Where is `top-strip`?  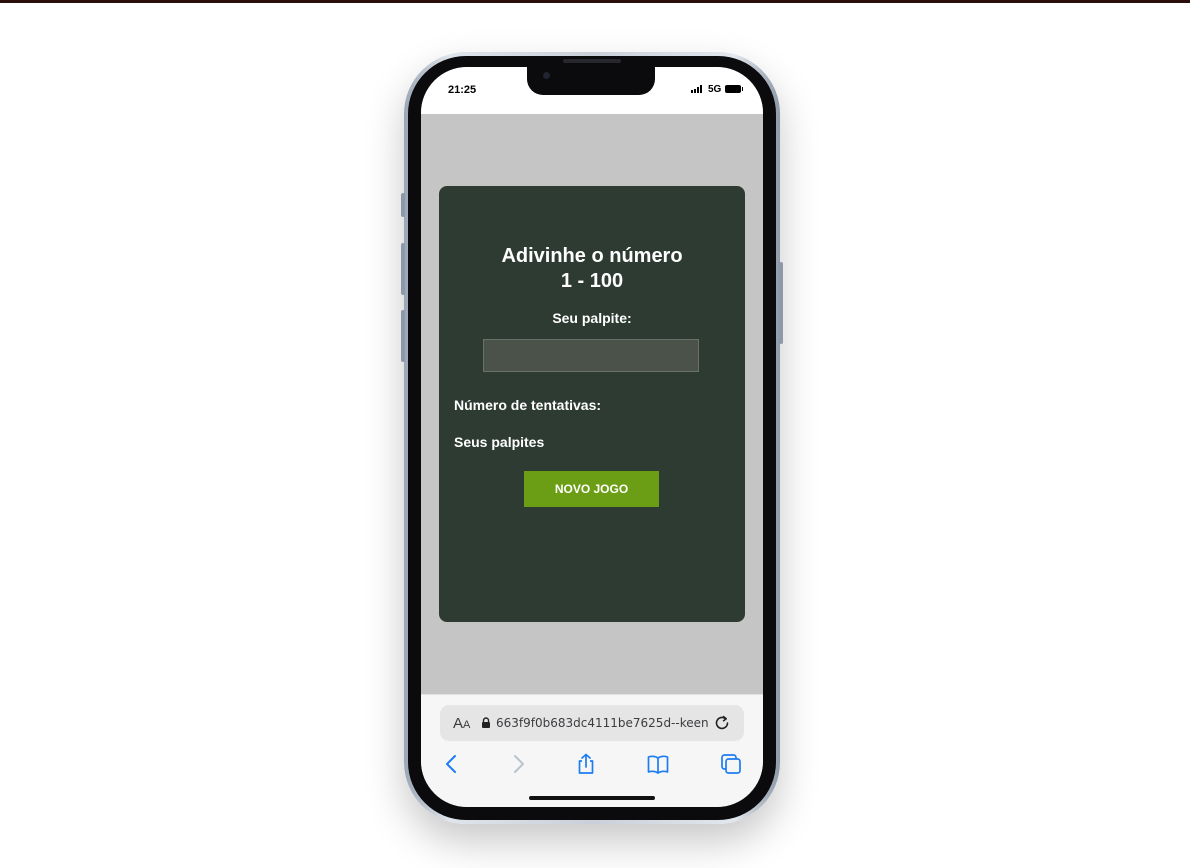 top-strip is located at coordinates (595, 1).